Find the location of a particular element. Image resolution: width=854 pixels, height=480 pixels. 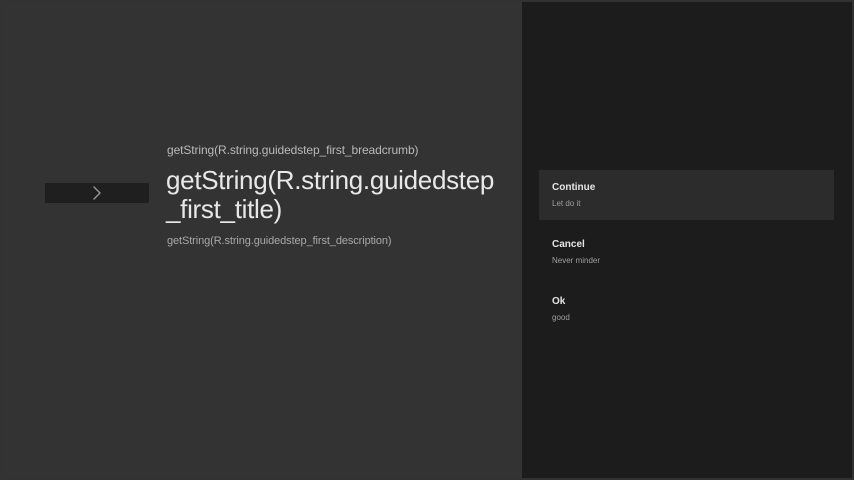

action-description: good is located at coordinates (561, 317).